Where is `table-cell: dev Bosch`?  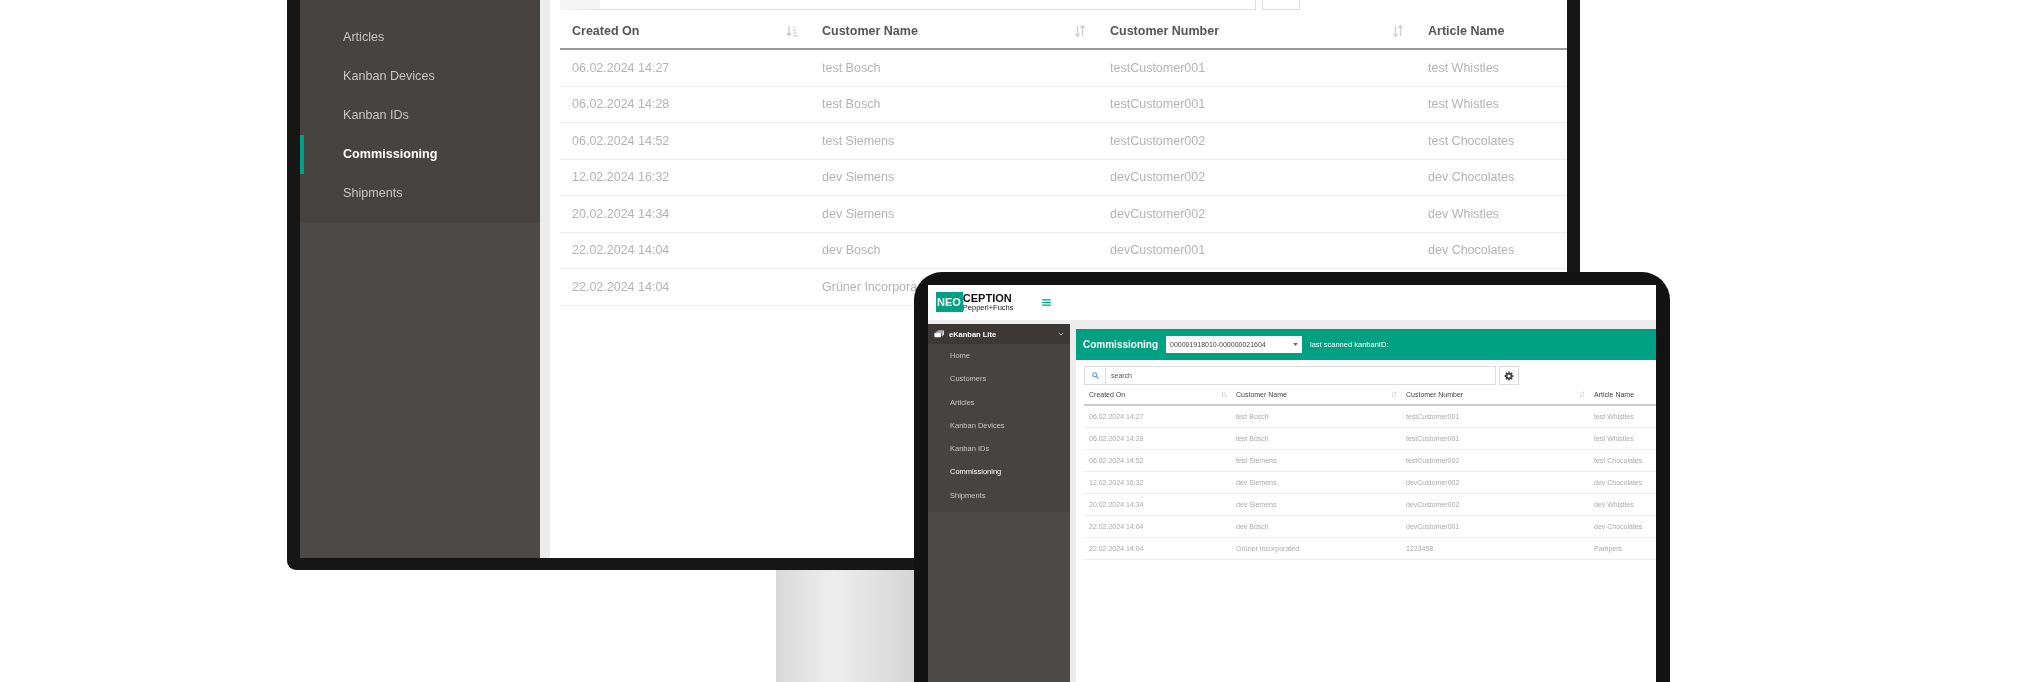 table-cell: dev Bosch is located at coordinates (851, 250).